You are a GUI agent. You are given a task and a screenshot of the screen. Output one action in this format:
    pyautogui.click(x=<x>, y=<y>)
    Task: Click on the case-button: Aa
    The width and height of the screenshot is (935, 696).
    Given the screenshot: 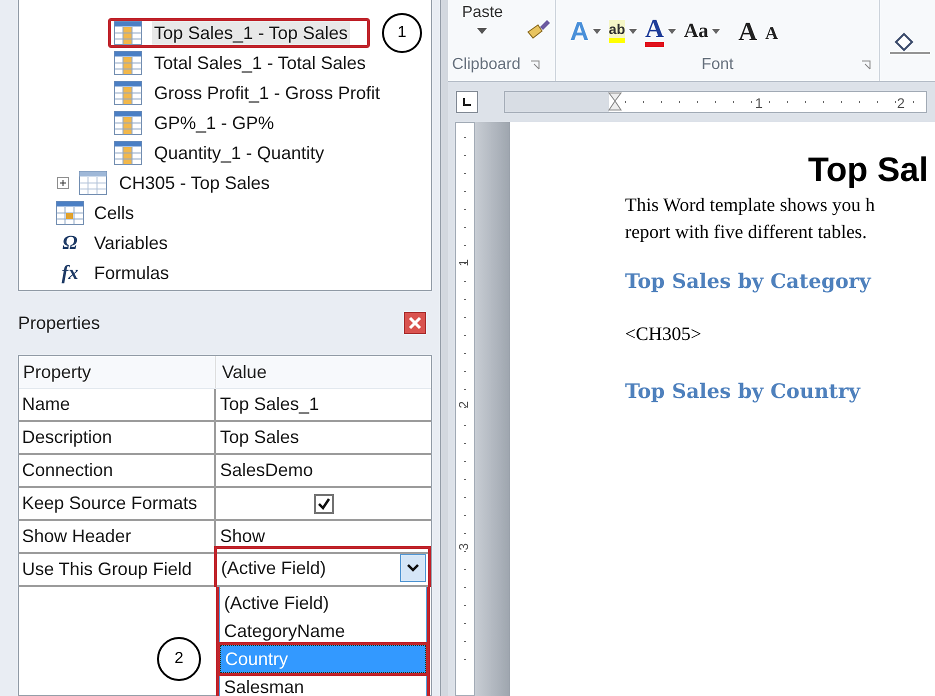 What is the action you would take?
    pyautogui.click(x=702, y=31)
    